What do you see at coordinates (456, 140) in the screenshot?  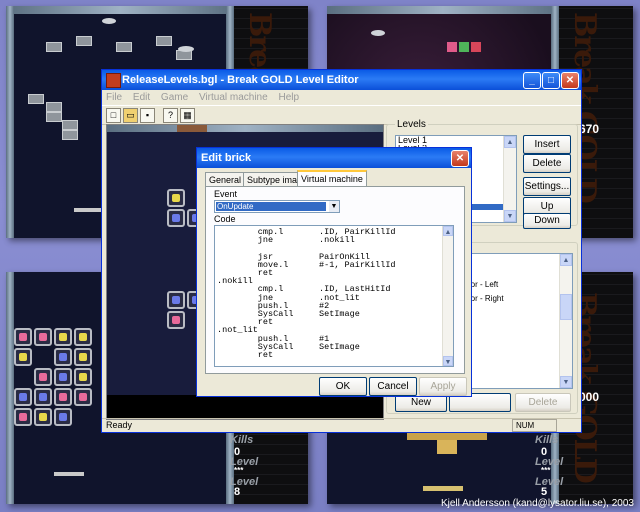 I see `level-item: Level 1` at bounding box center [456, 140].